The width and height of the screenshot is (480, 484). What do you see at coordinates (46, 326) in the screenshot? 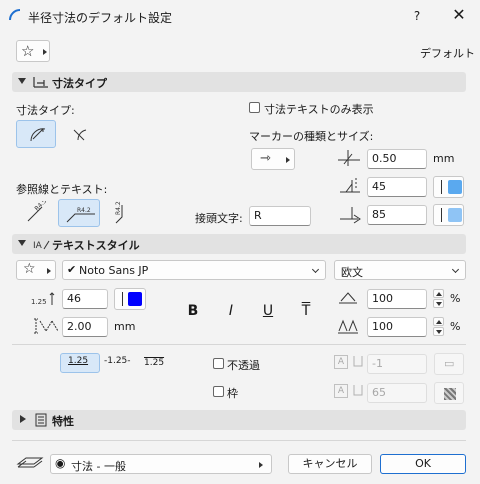
I see `line-spacing-icon` at bounding box center [46, 326].